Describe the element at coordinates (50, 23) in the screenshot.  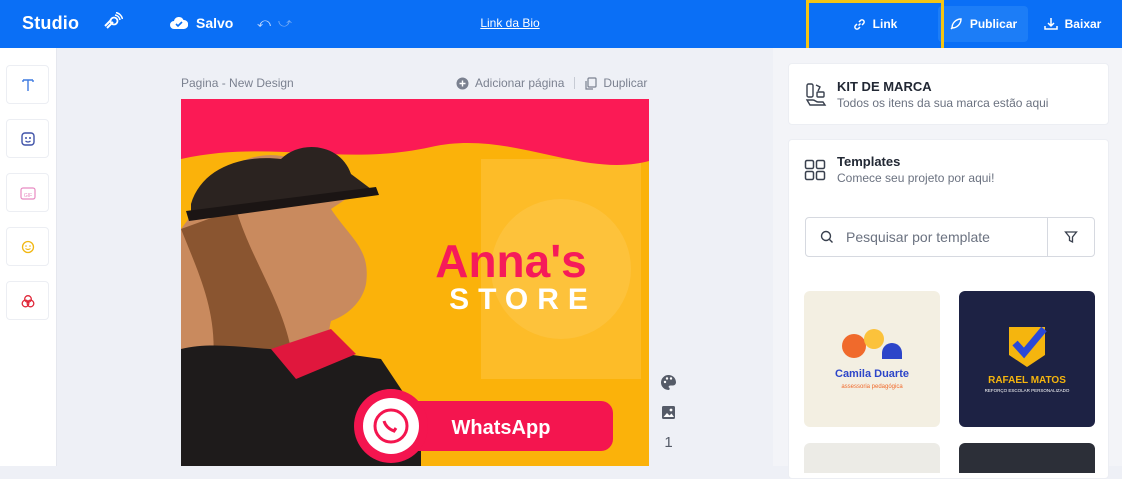
I see `app-logo: Studio` at that location.